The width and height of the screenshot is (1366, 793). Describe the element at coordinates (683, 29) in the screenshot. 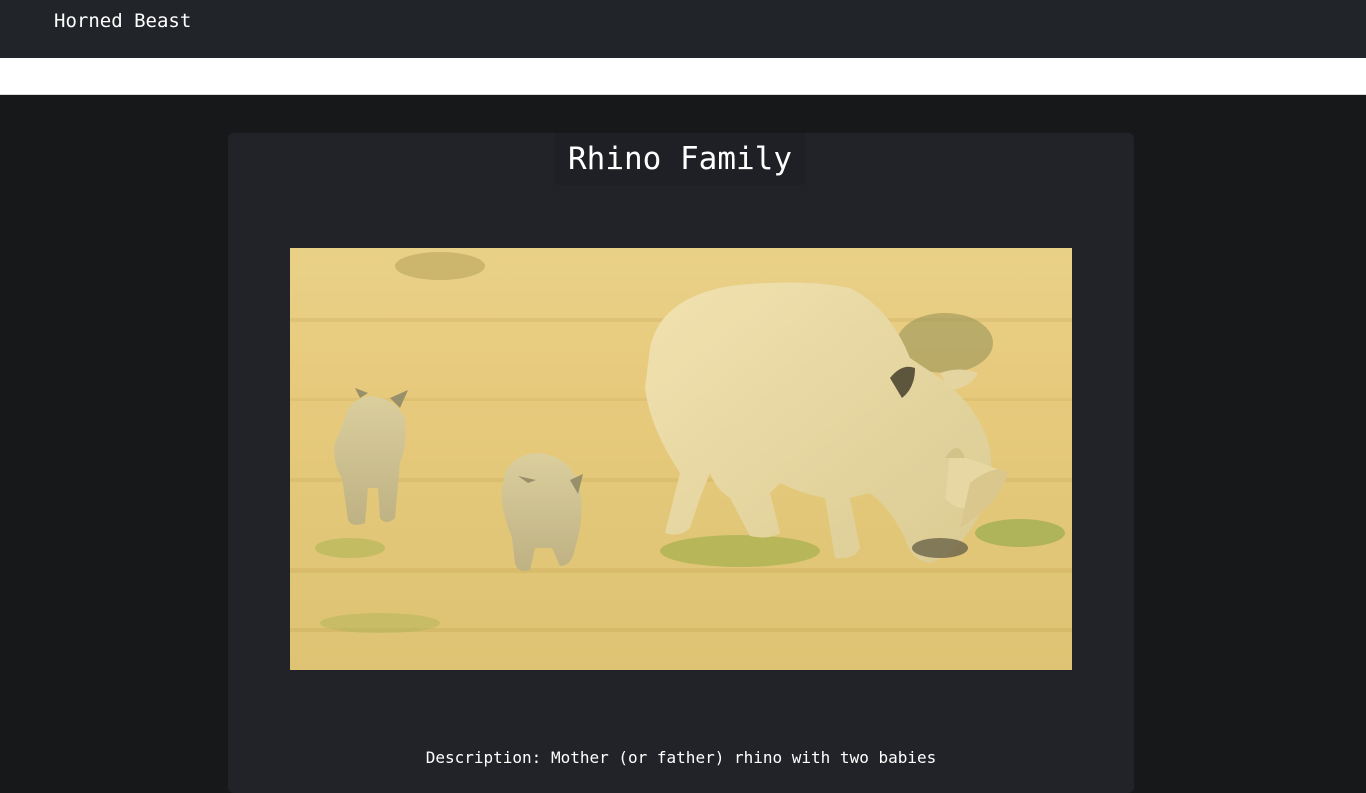

I see `top-navbar: Horned Beast` at that location.